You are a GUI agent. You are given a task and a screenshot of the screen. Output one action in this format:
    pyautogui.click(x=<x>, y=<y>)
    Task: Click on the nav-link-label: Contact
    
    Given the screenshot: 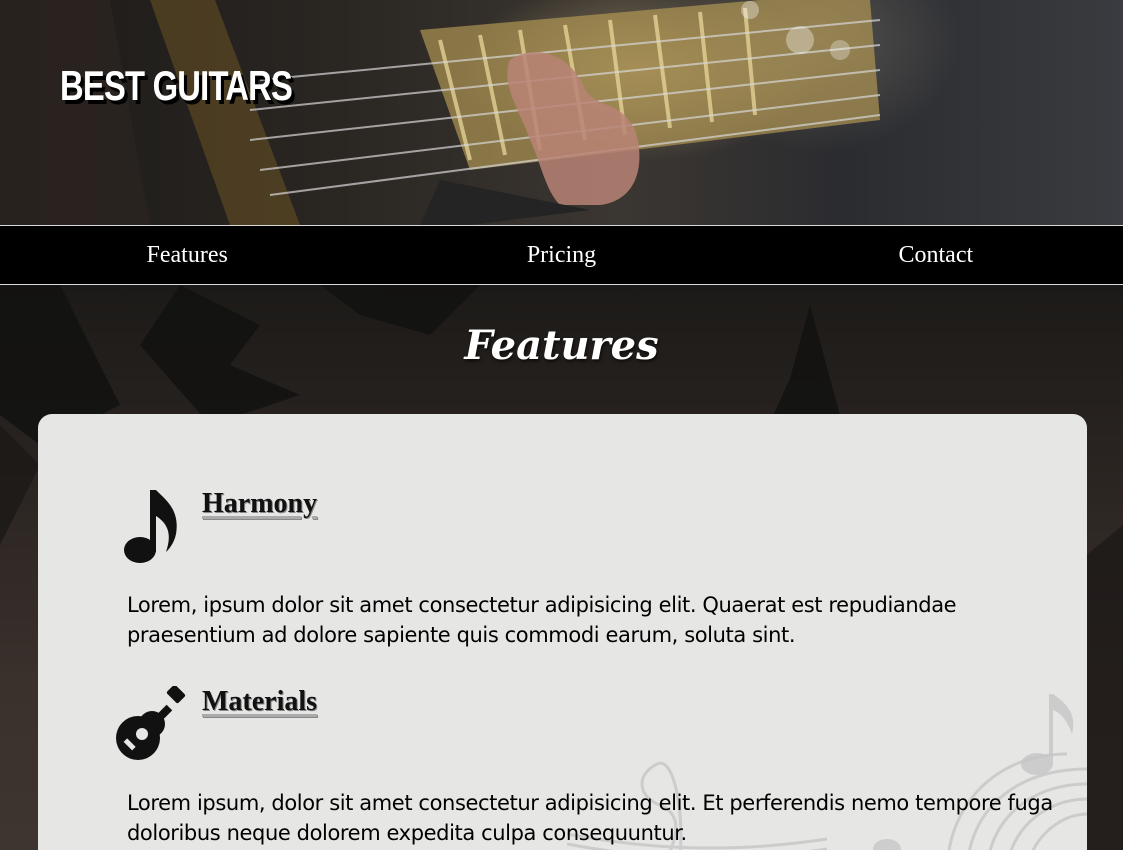 What is the action you would take?
    pyautogui.click(x=936, y=254)
    